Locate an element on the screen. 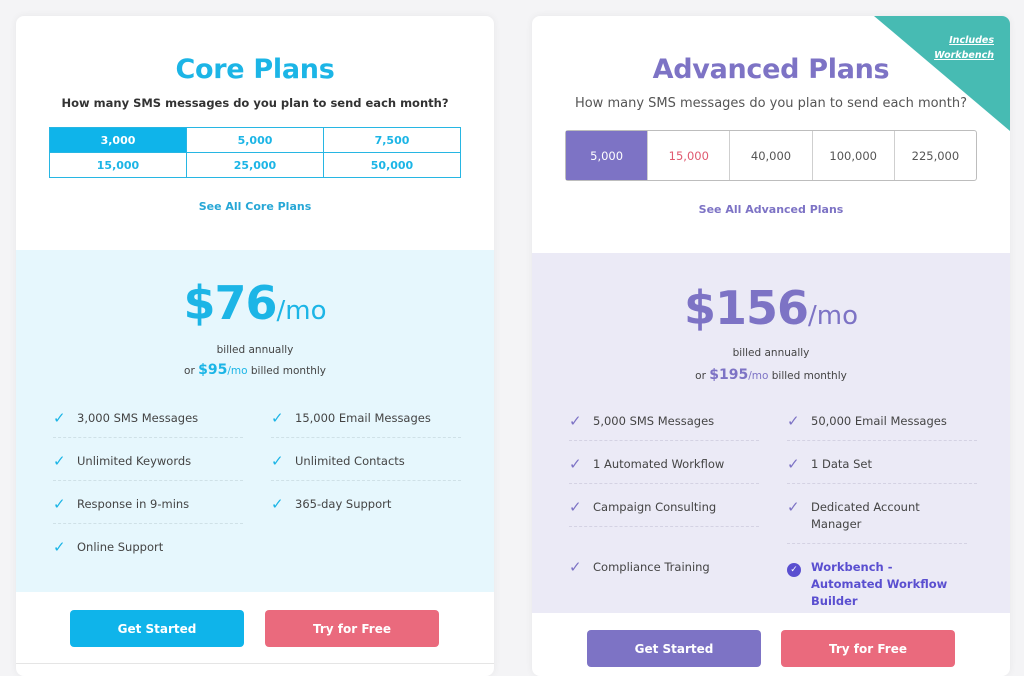 The image size is (1024, 676). see-all-advanced-plans-link: See All Advanced Plans is located at coordinates (771, 209).